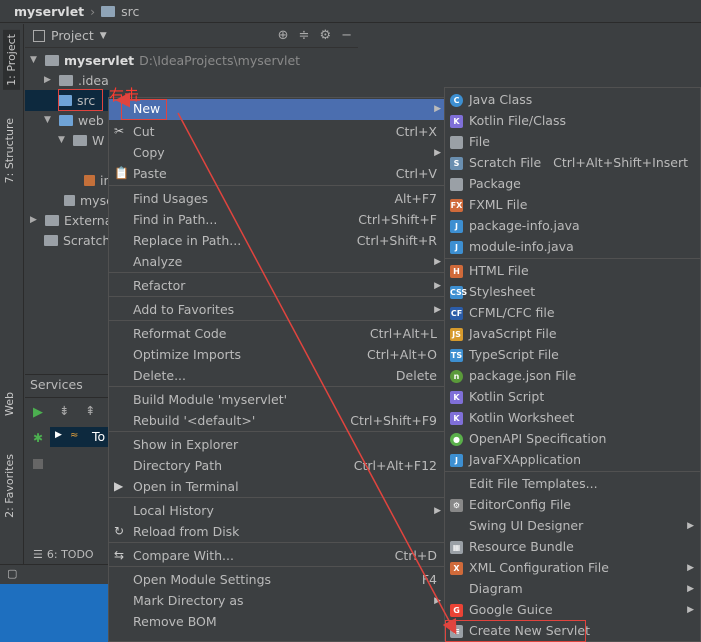 This screenshot has height=642, width=701. Describe the element at coordinates (277, 334) in the screenshot. I see `menu-item-reformat-code: Reformat Code Ctrl+Alt+L` at that location.